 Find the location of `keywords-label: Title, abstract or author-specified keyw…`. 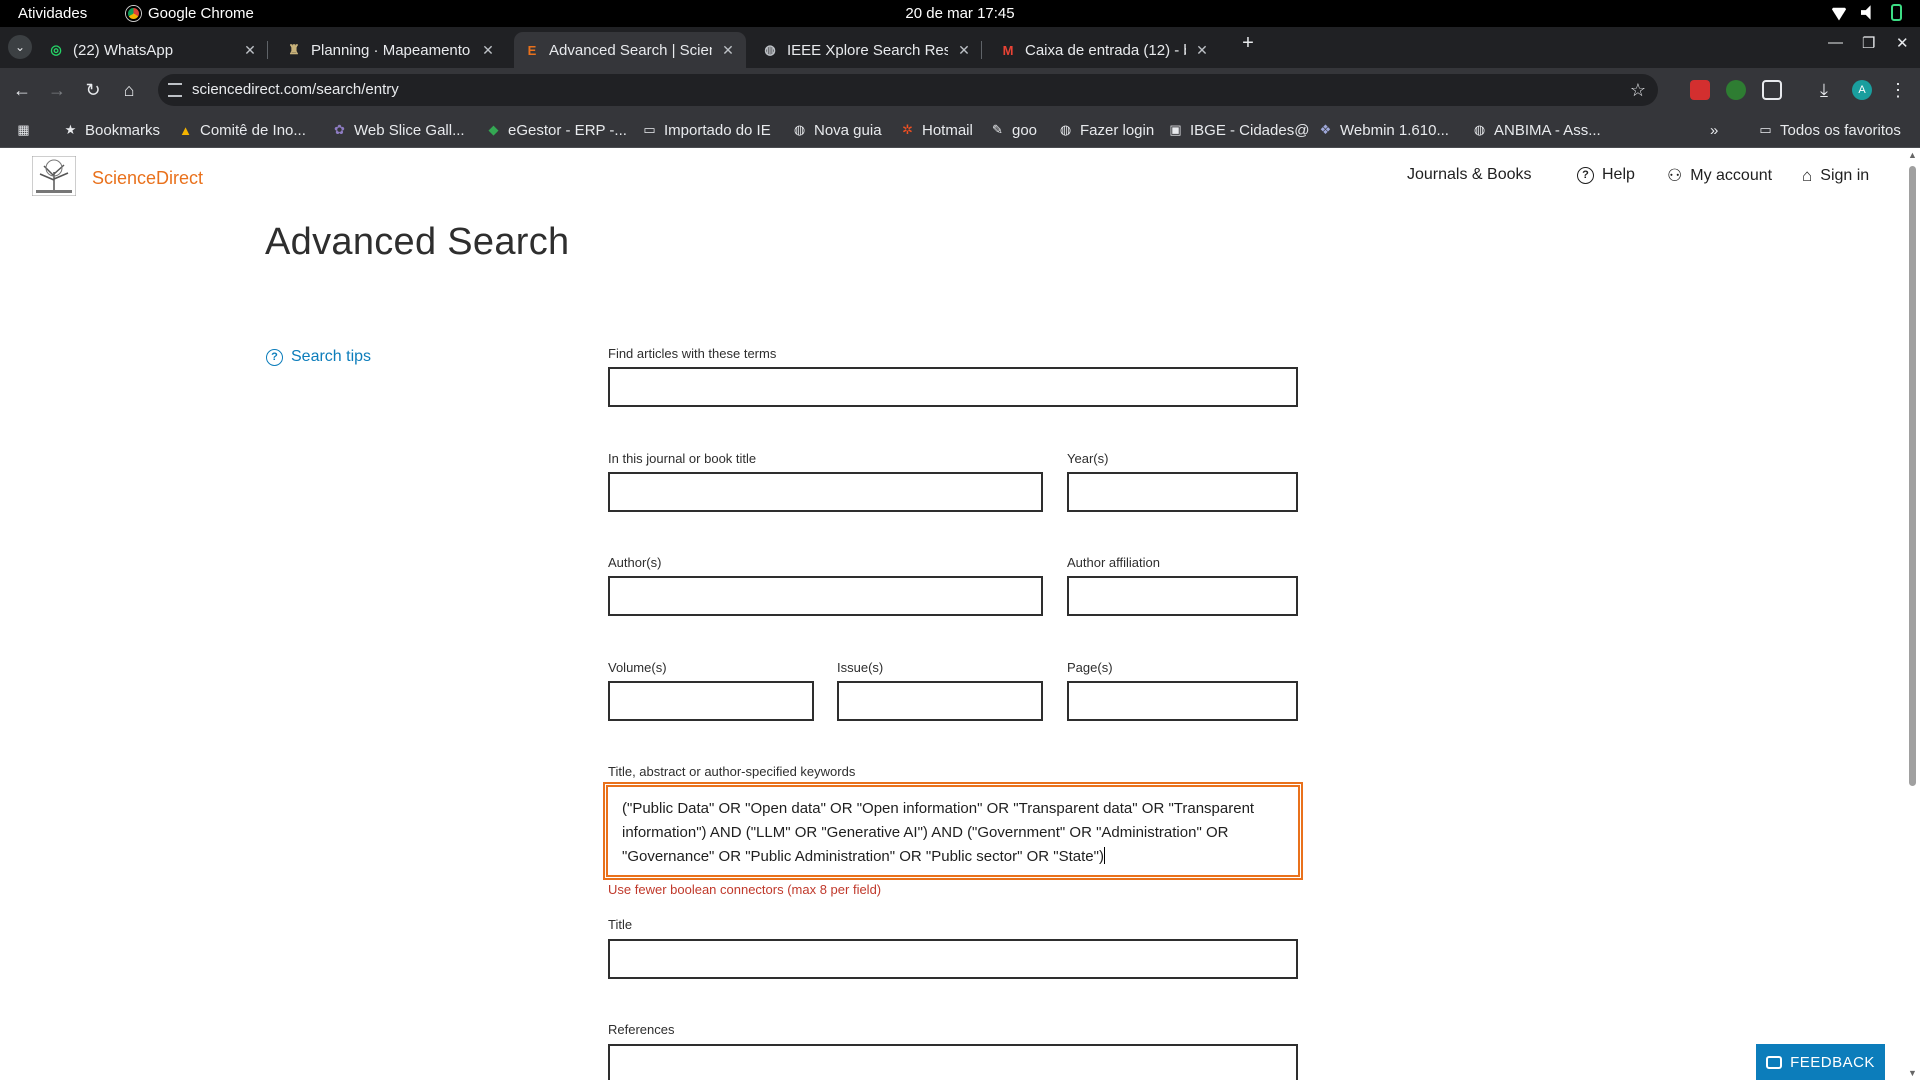

keywords-label: Title, abstract or author-specified keyw… is located at coordinates (732, 771).